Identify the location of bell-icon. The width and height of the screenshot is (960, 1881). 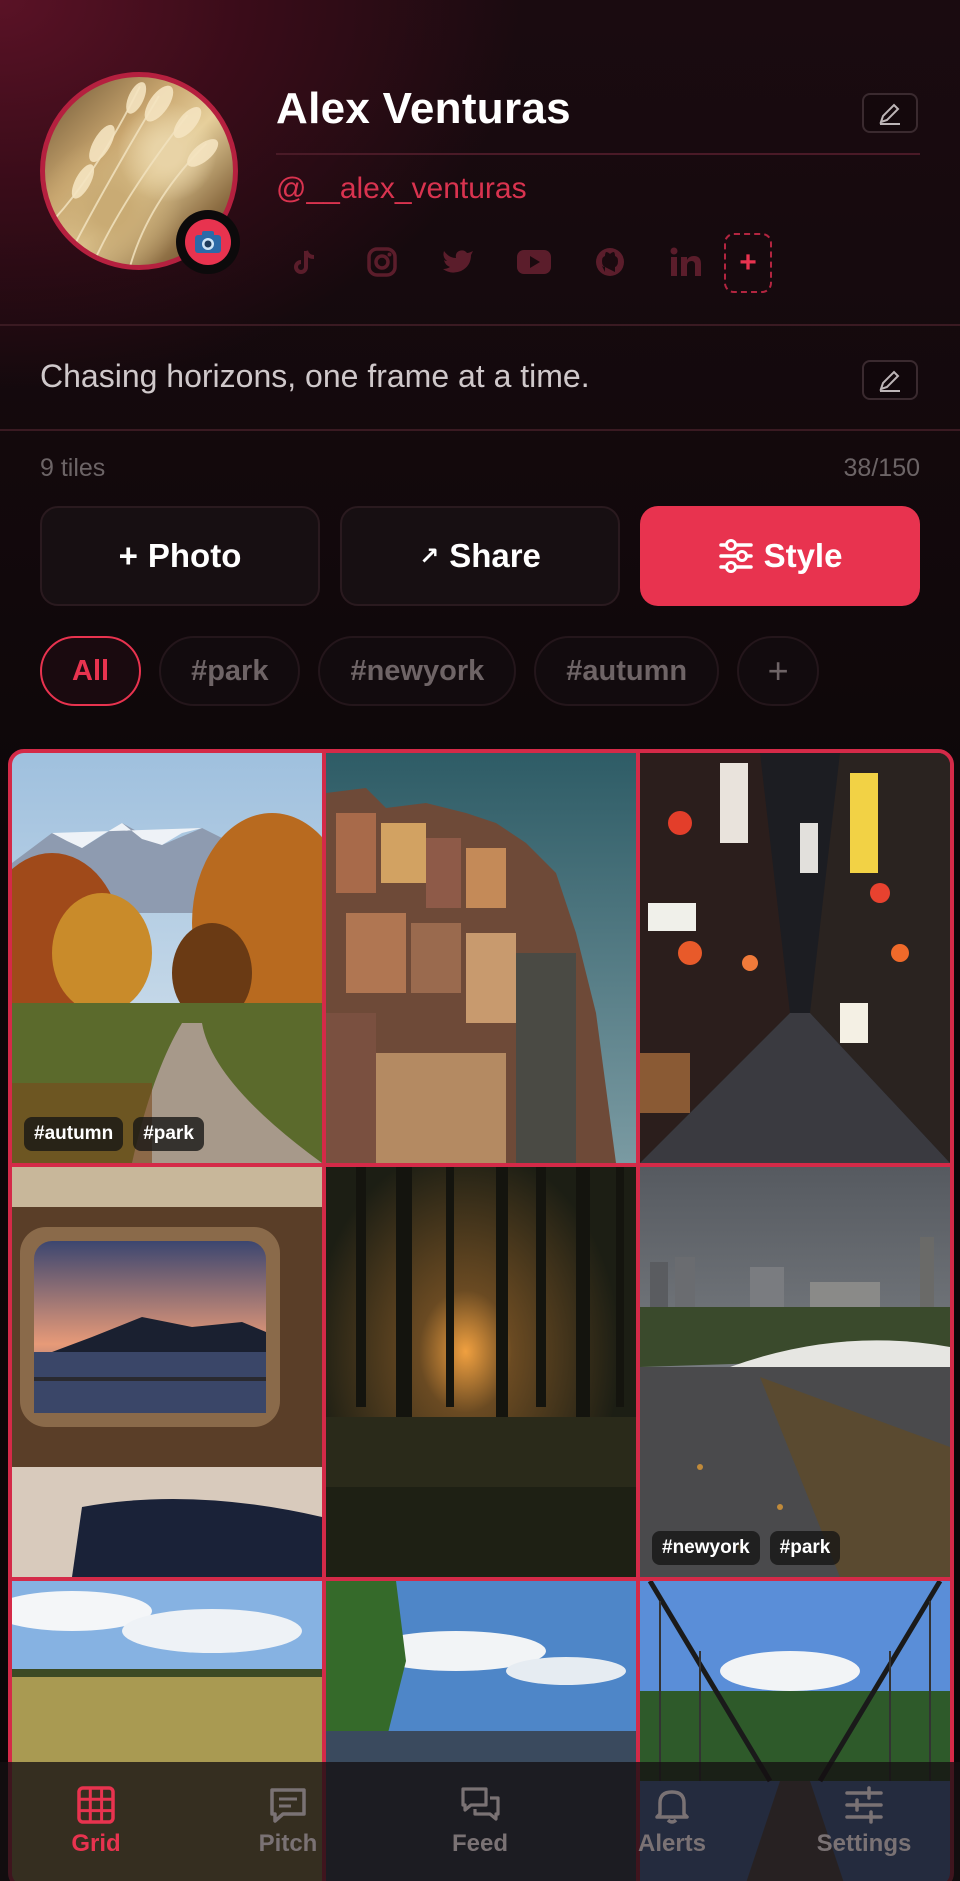
(672, 1807).